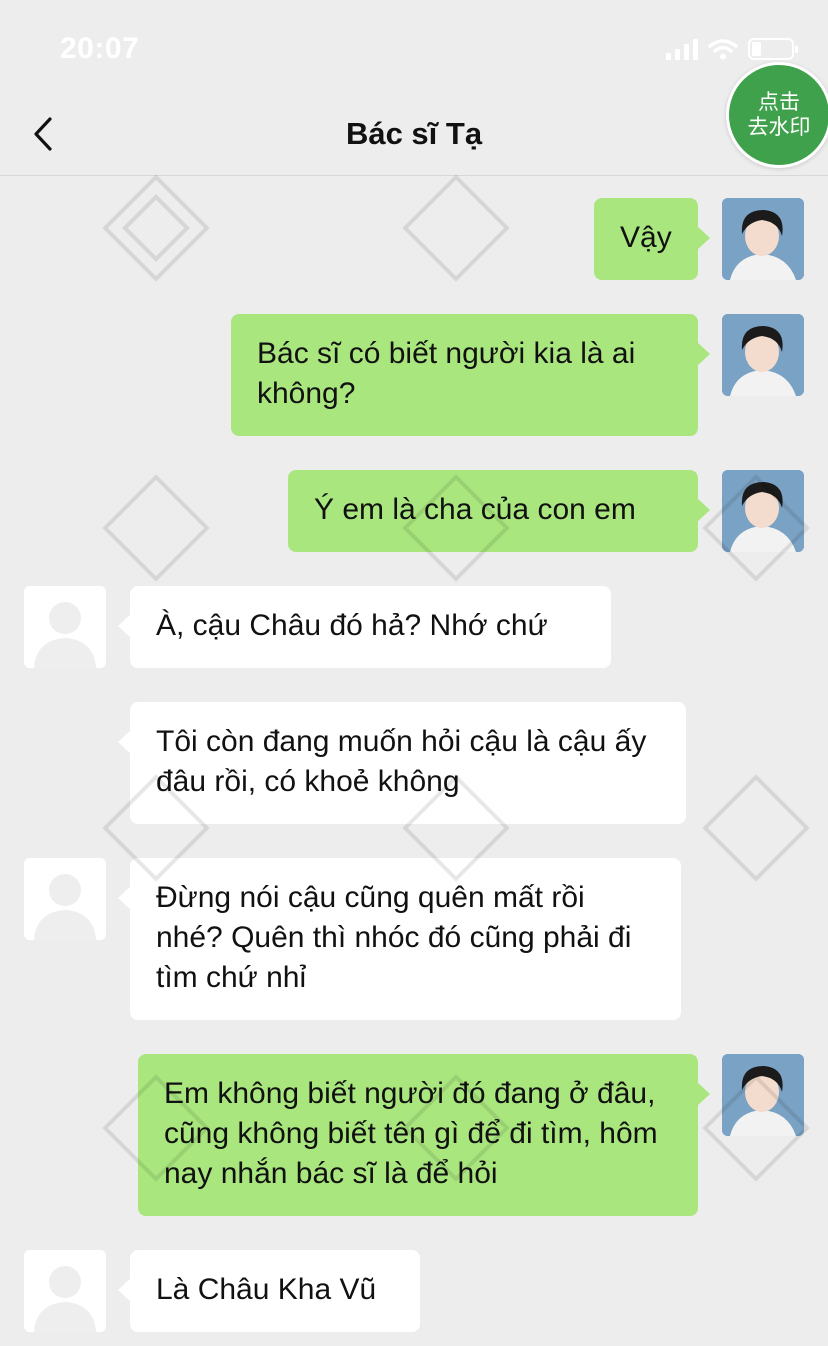 This screenshot has height=1346, width=828. I want to click on status-icons, so click(732, 49).